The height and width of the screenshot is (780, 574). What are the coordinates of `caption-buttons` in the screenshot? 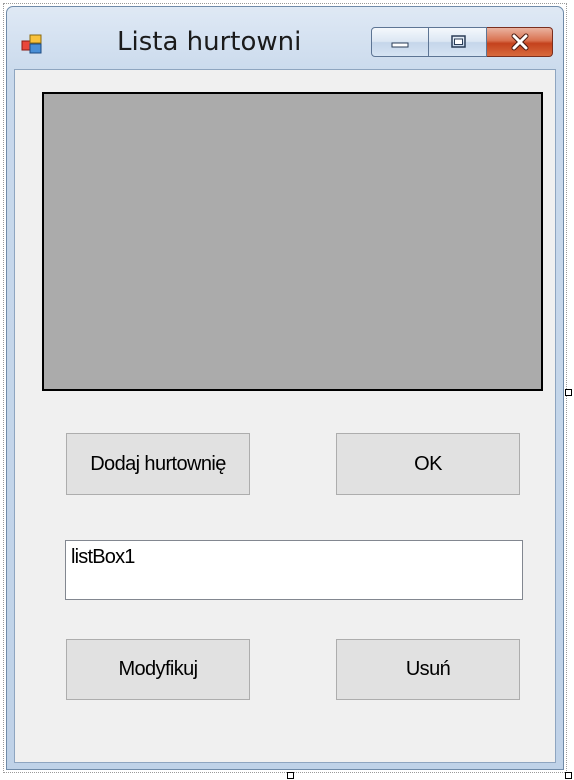 It's located at (462, 42).